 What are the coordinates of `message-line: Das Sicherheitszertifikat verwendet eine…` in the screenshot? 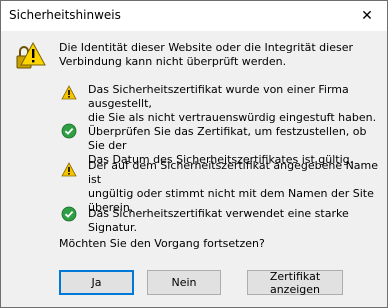 It's located at (218, 220).